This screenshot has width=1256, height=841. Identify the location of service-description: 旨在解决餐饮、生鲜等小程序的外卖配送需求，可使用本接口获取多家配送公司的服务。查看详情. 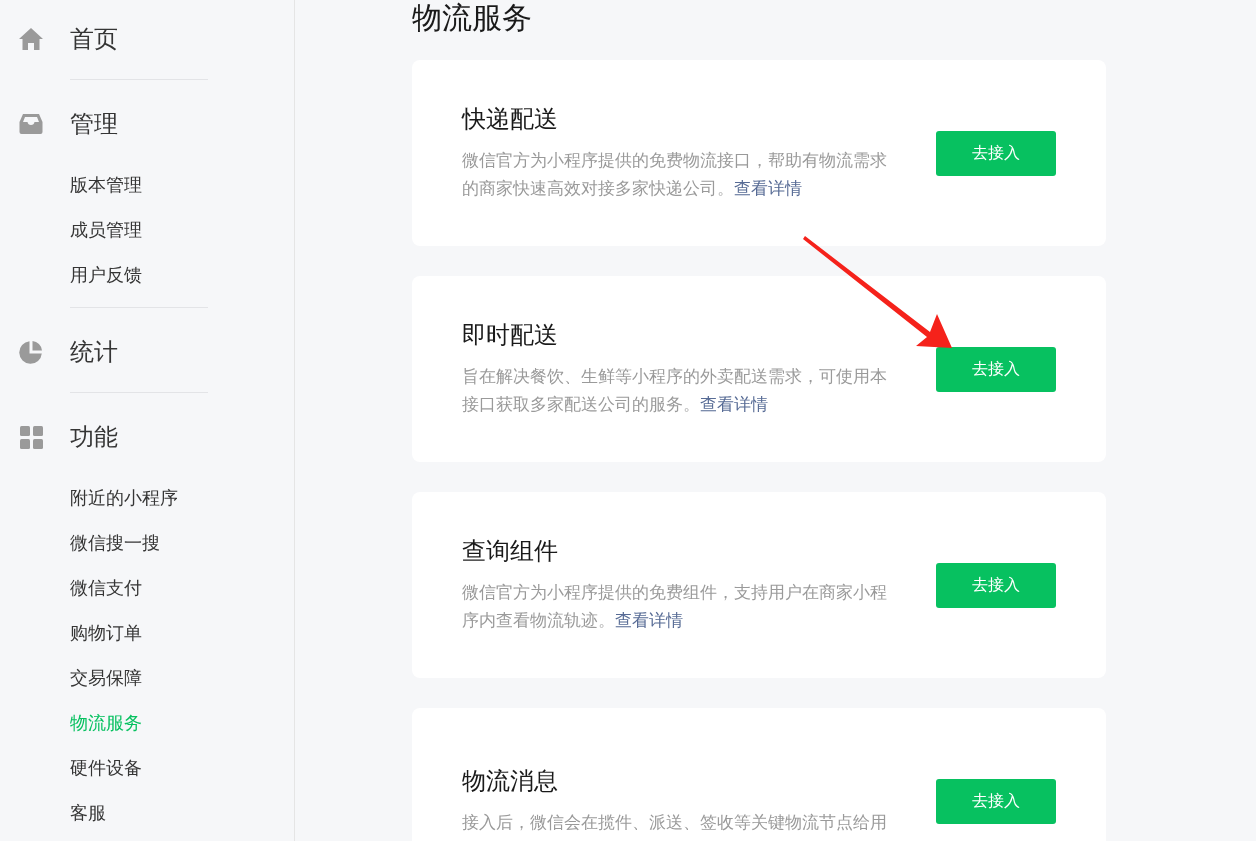
(675, 390).